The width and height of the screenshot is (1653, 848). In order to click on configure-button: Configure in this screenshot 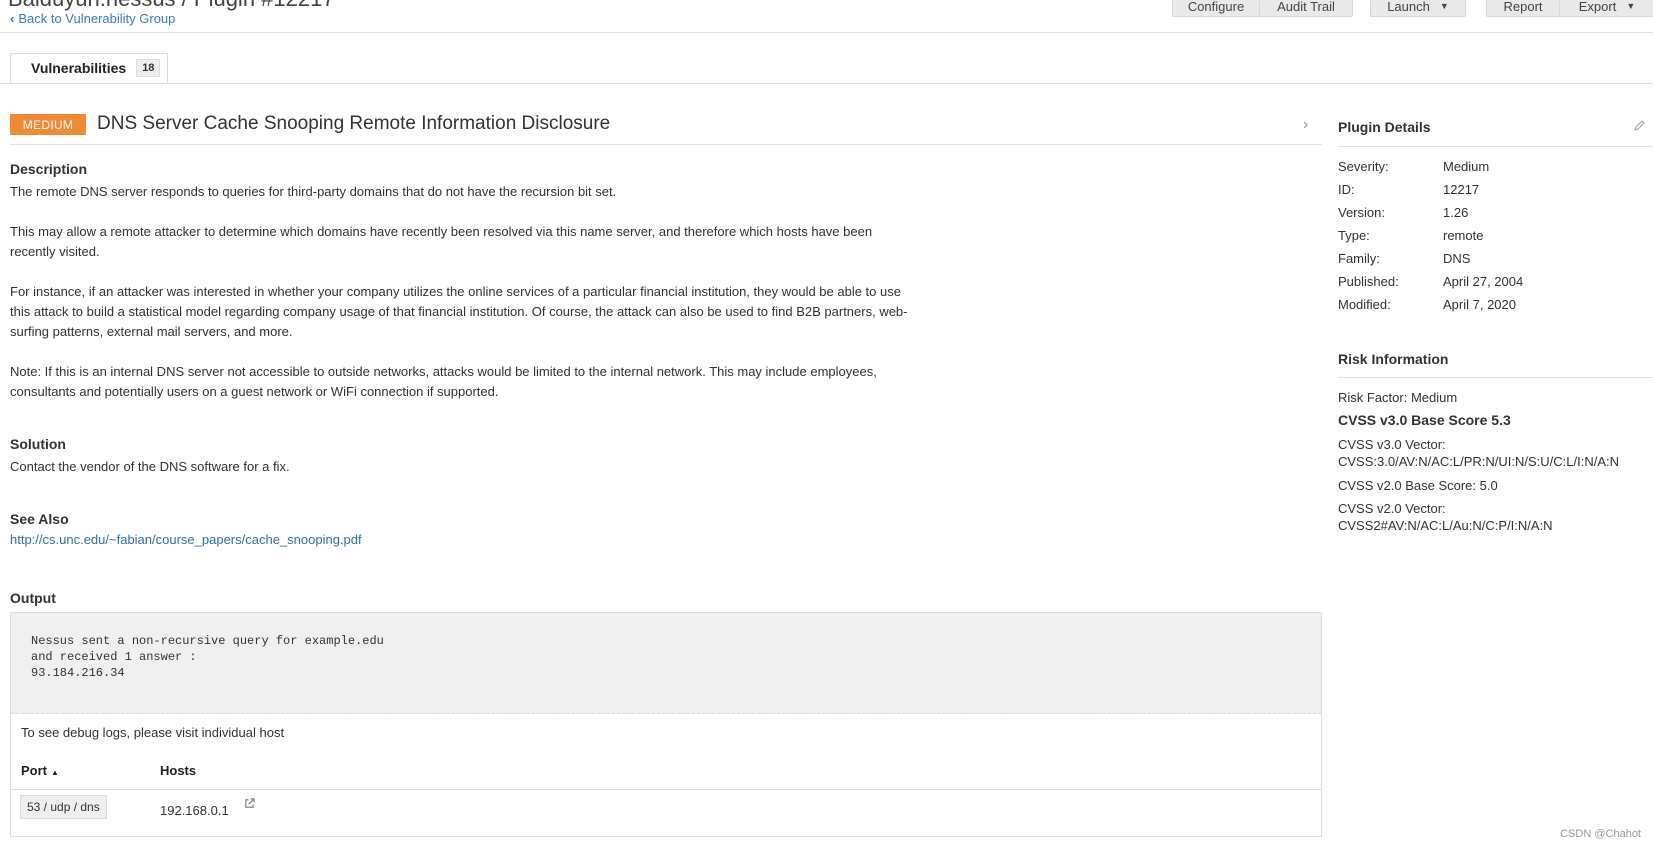, I will do `click(1216, 8)`.